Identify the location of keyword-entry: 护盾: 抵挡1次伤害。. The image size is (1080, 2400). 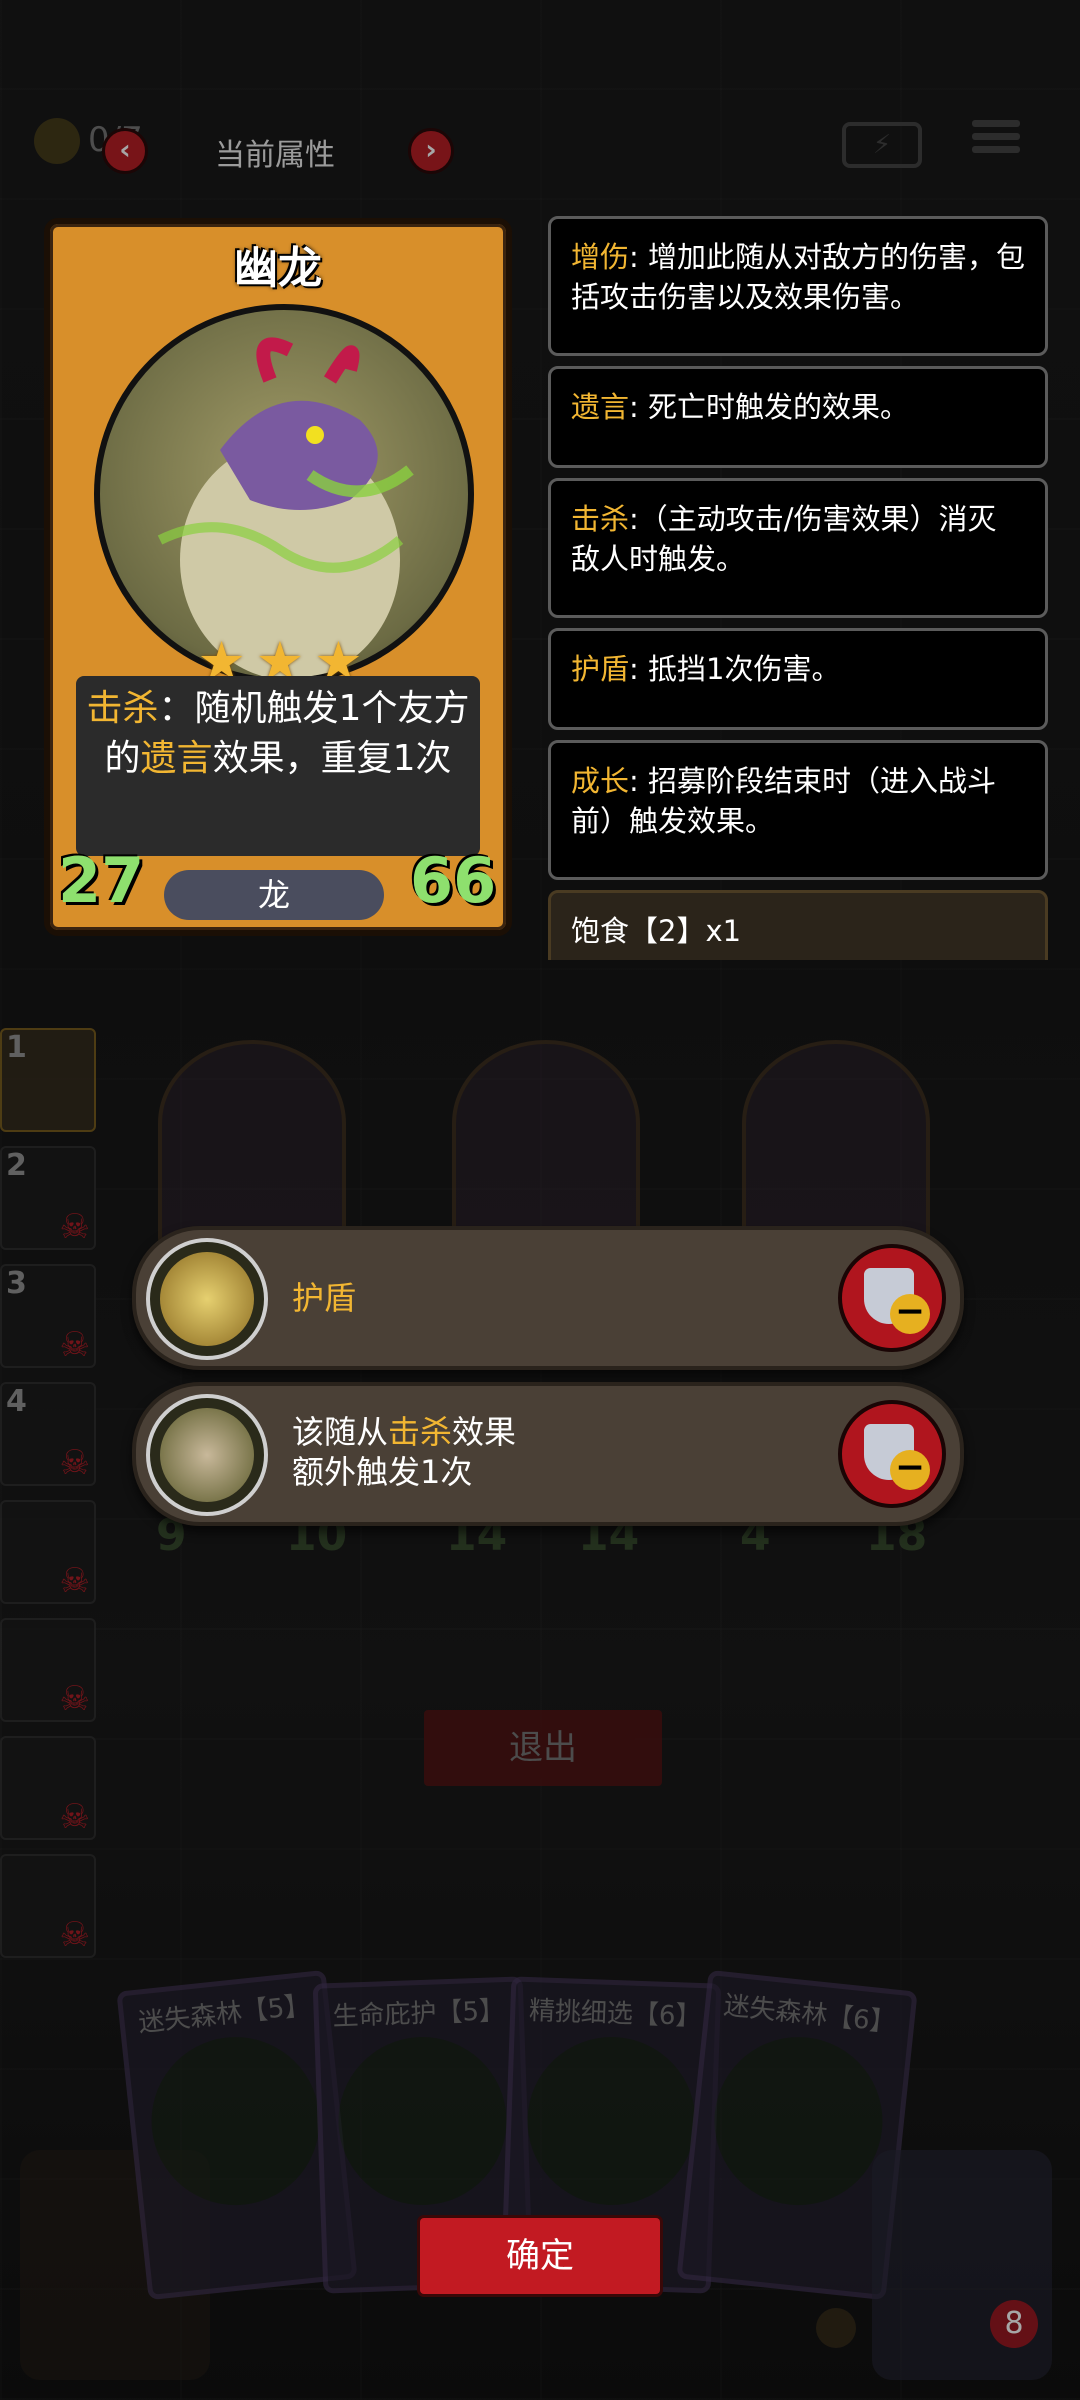
(798, 679).